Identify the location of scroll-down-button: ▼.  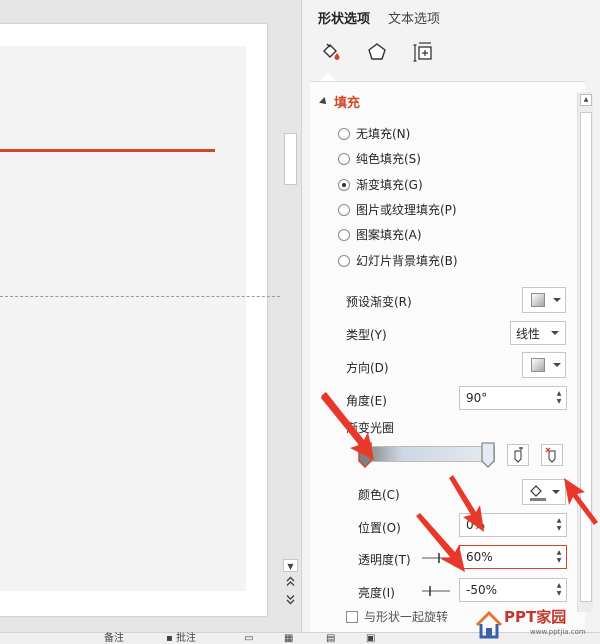
(290, 565).